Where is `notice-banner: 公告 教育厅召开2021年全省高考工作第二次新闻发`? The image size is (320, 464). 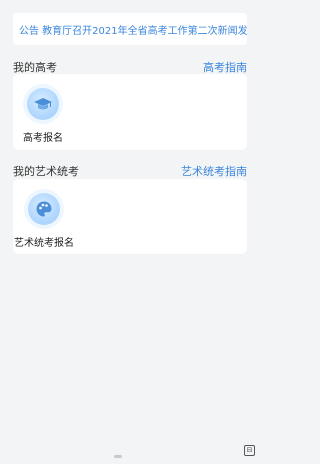 notice-banner: 公告 教育厅召开2021年全省高考工作第二次新闻发 is located at coordinates (130, 29).